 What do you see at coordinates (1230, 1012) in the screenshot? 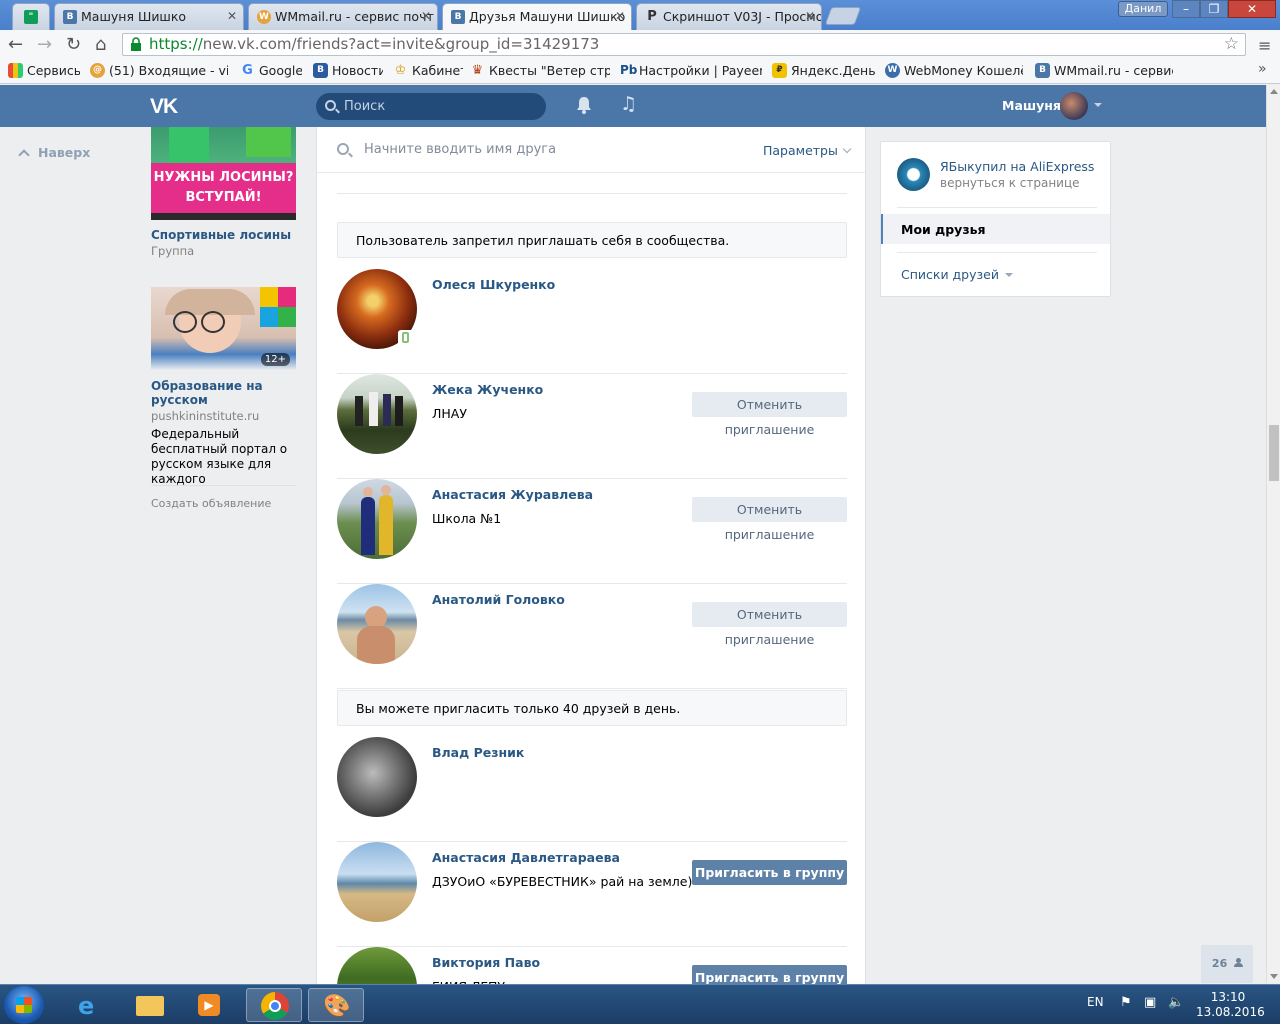
I see `clock-date: 13.08.2016` at bounding box center [1230, 1012].